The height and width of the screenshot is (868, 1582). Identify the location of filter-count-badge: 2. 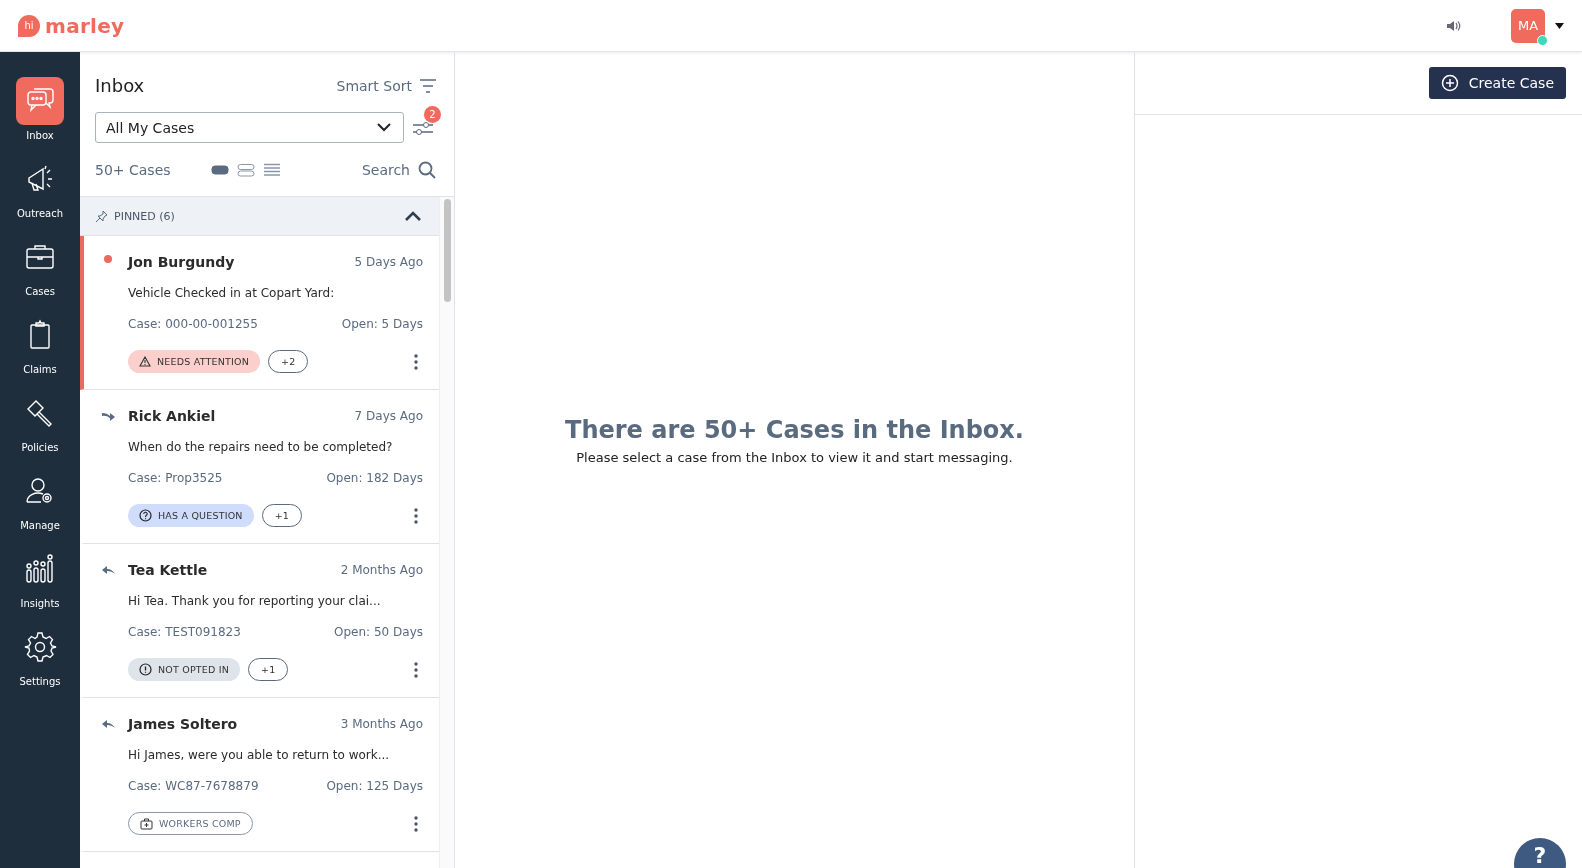
(432, 114).